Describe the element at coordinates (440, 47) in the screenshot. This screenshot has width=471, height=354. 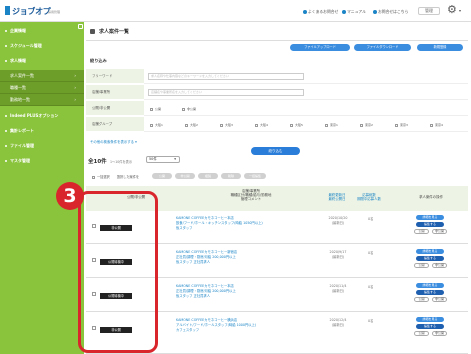
I see `new-register-button: 新規登録` at that location.